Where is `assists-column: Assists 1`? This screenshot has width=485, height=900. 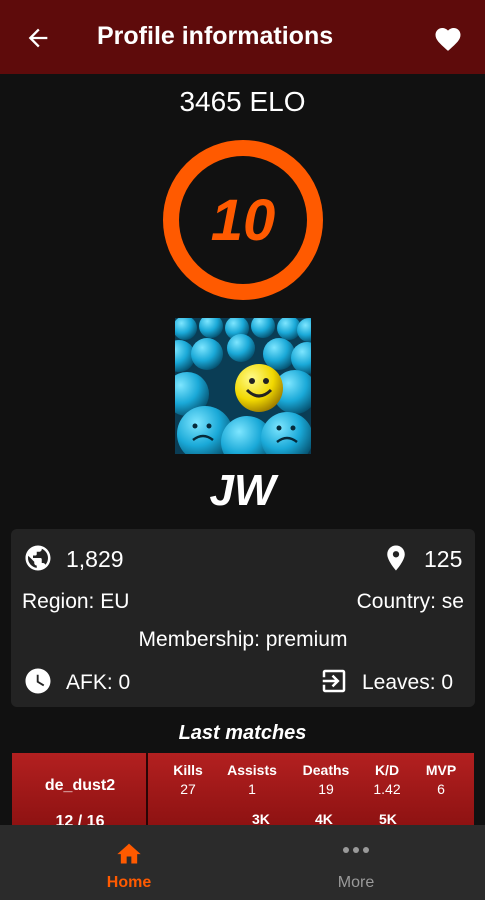
assists-column: Assists 1 is located at coordinates (252, 779).